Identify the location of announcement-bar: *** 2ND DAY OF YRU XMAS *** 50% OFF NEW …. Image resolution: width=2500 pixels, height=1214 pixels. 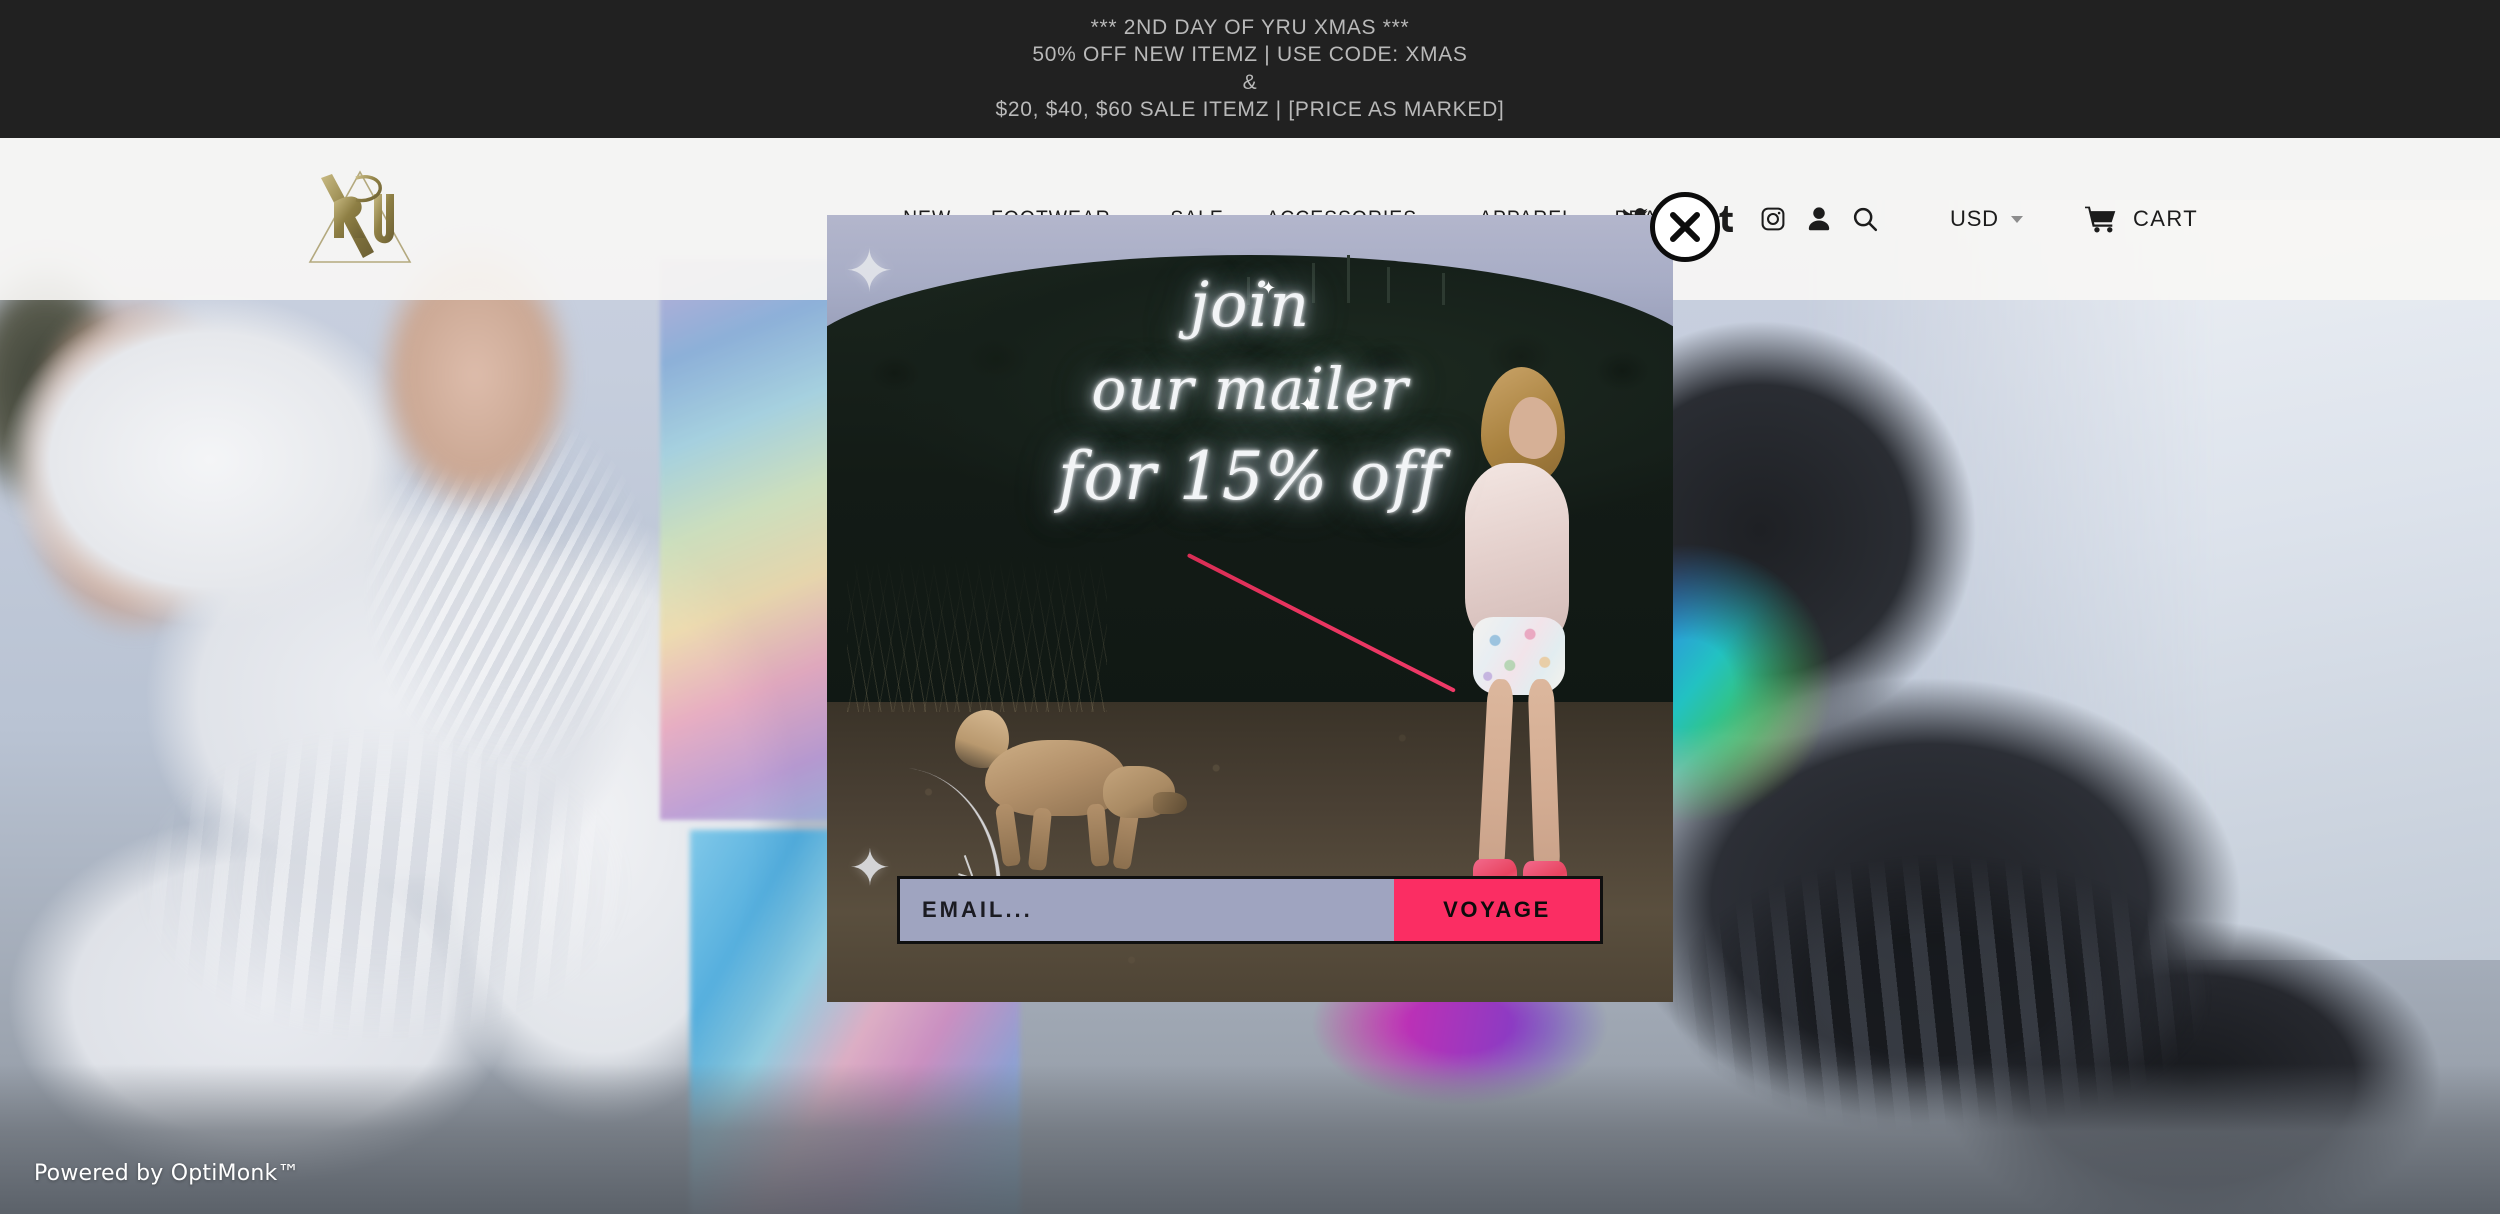
(1250, 69).